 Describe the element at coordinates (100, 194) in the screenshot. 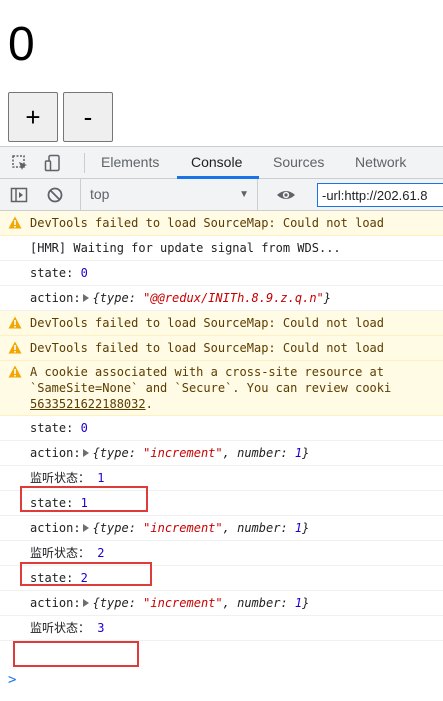

I see `context-value: top` at that location.